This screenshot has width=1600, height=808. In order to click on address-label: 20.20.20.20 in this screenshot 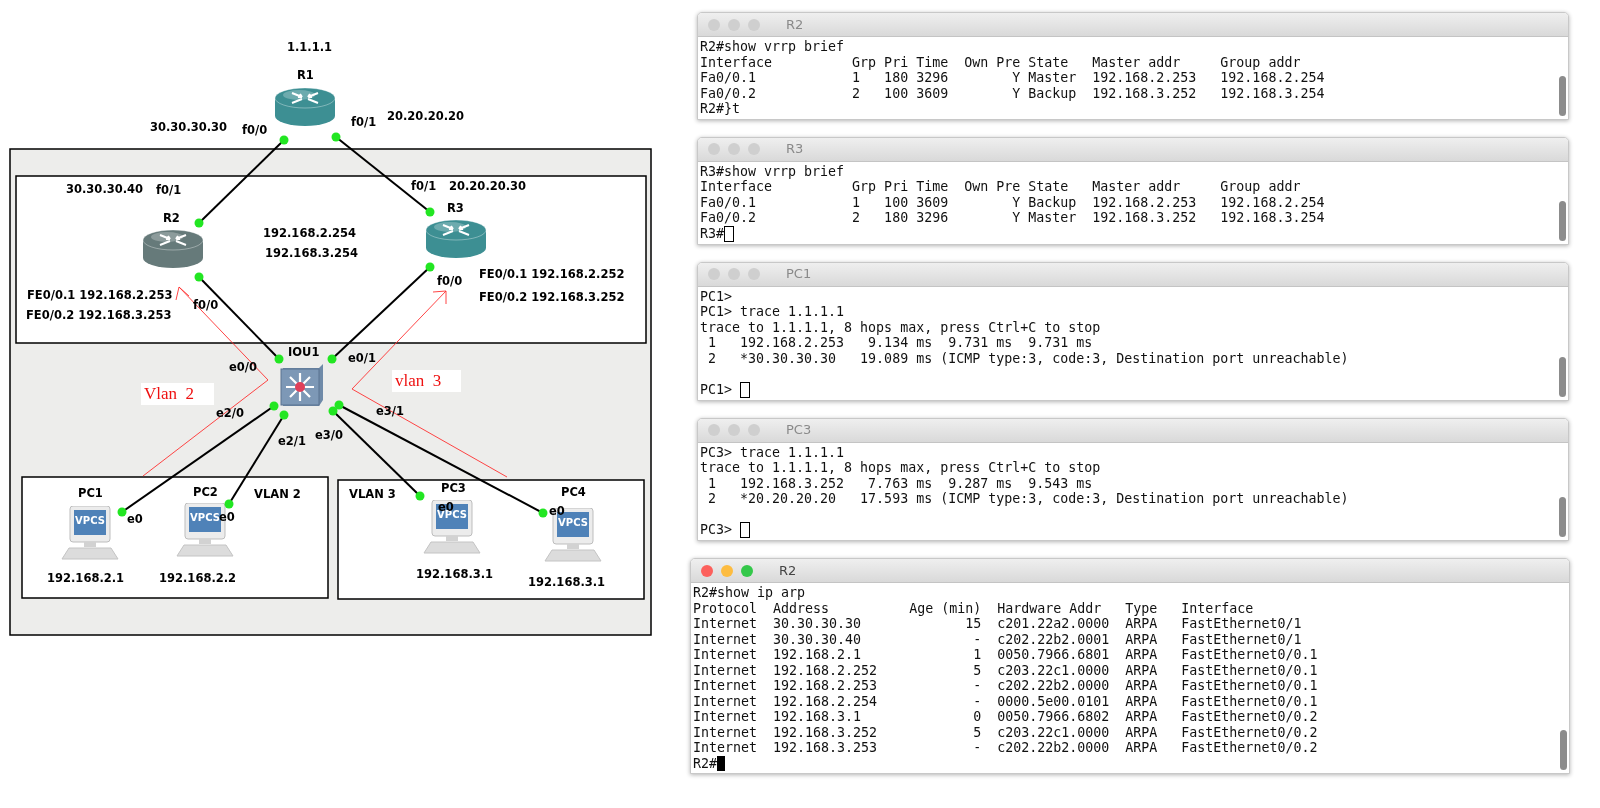, I will do `click(426, 116)`.